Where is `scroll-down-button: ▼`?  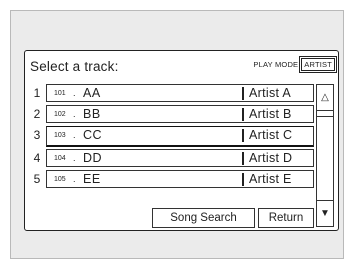
scroll-down-button: ▼ is located at coordinates (325, 213).